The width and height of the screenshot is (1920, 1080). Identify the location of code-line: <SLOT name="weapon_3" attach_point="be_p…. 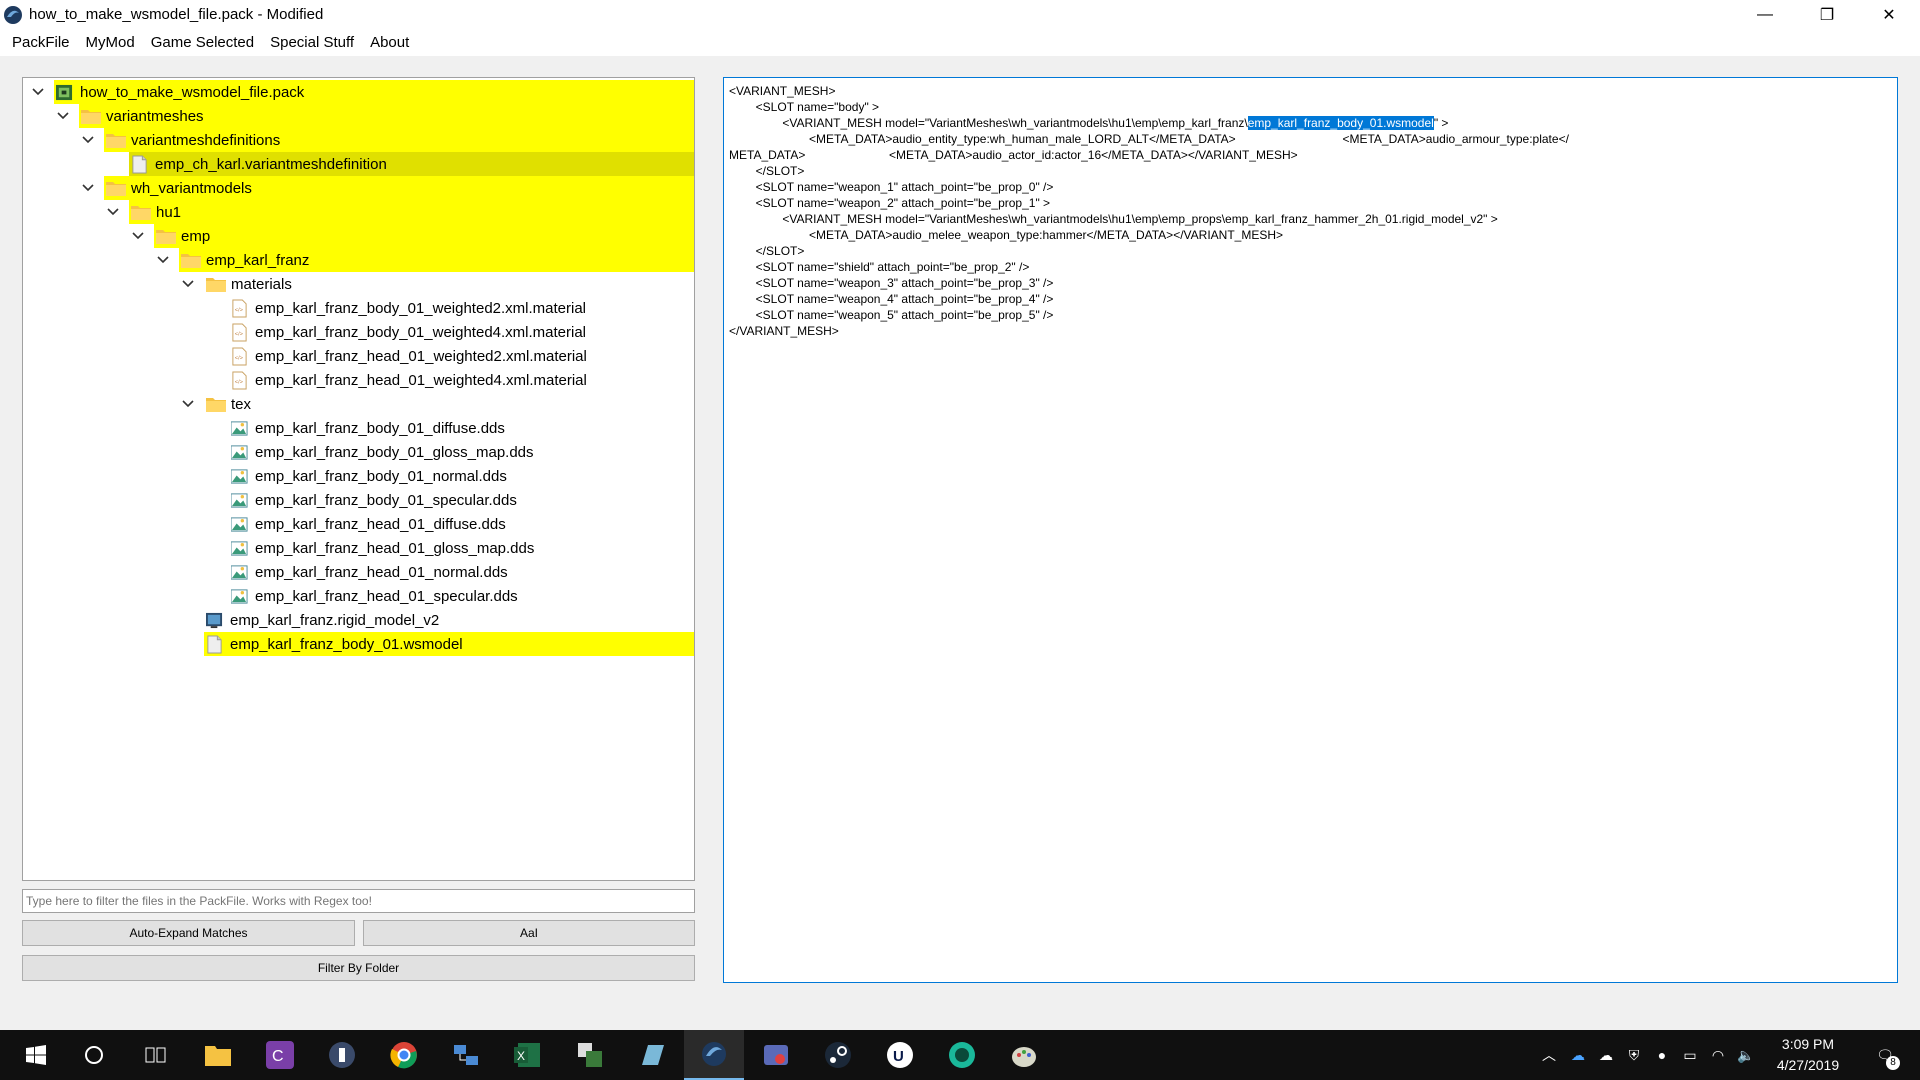
(891, 283).